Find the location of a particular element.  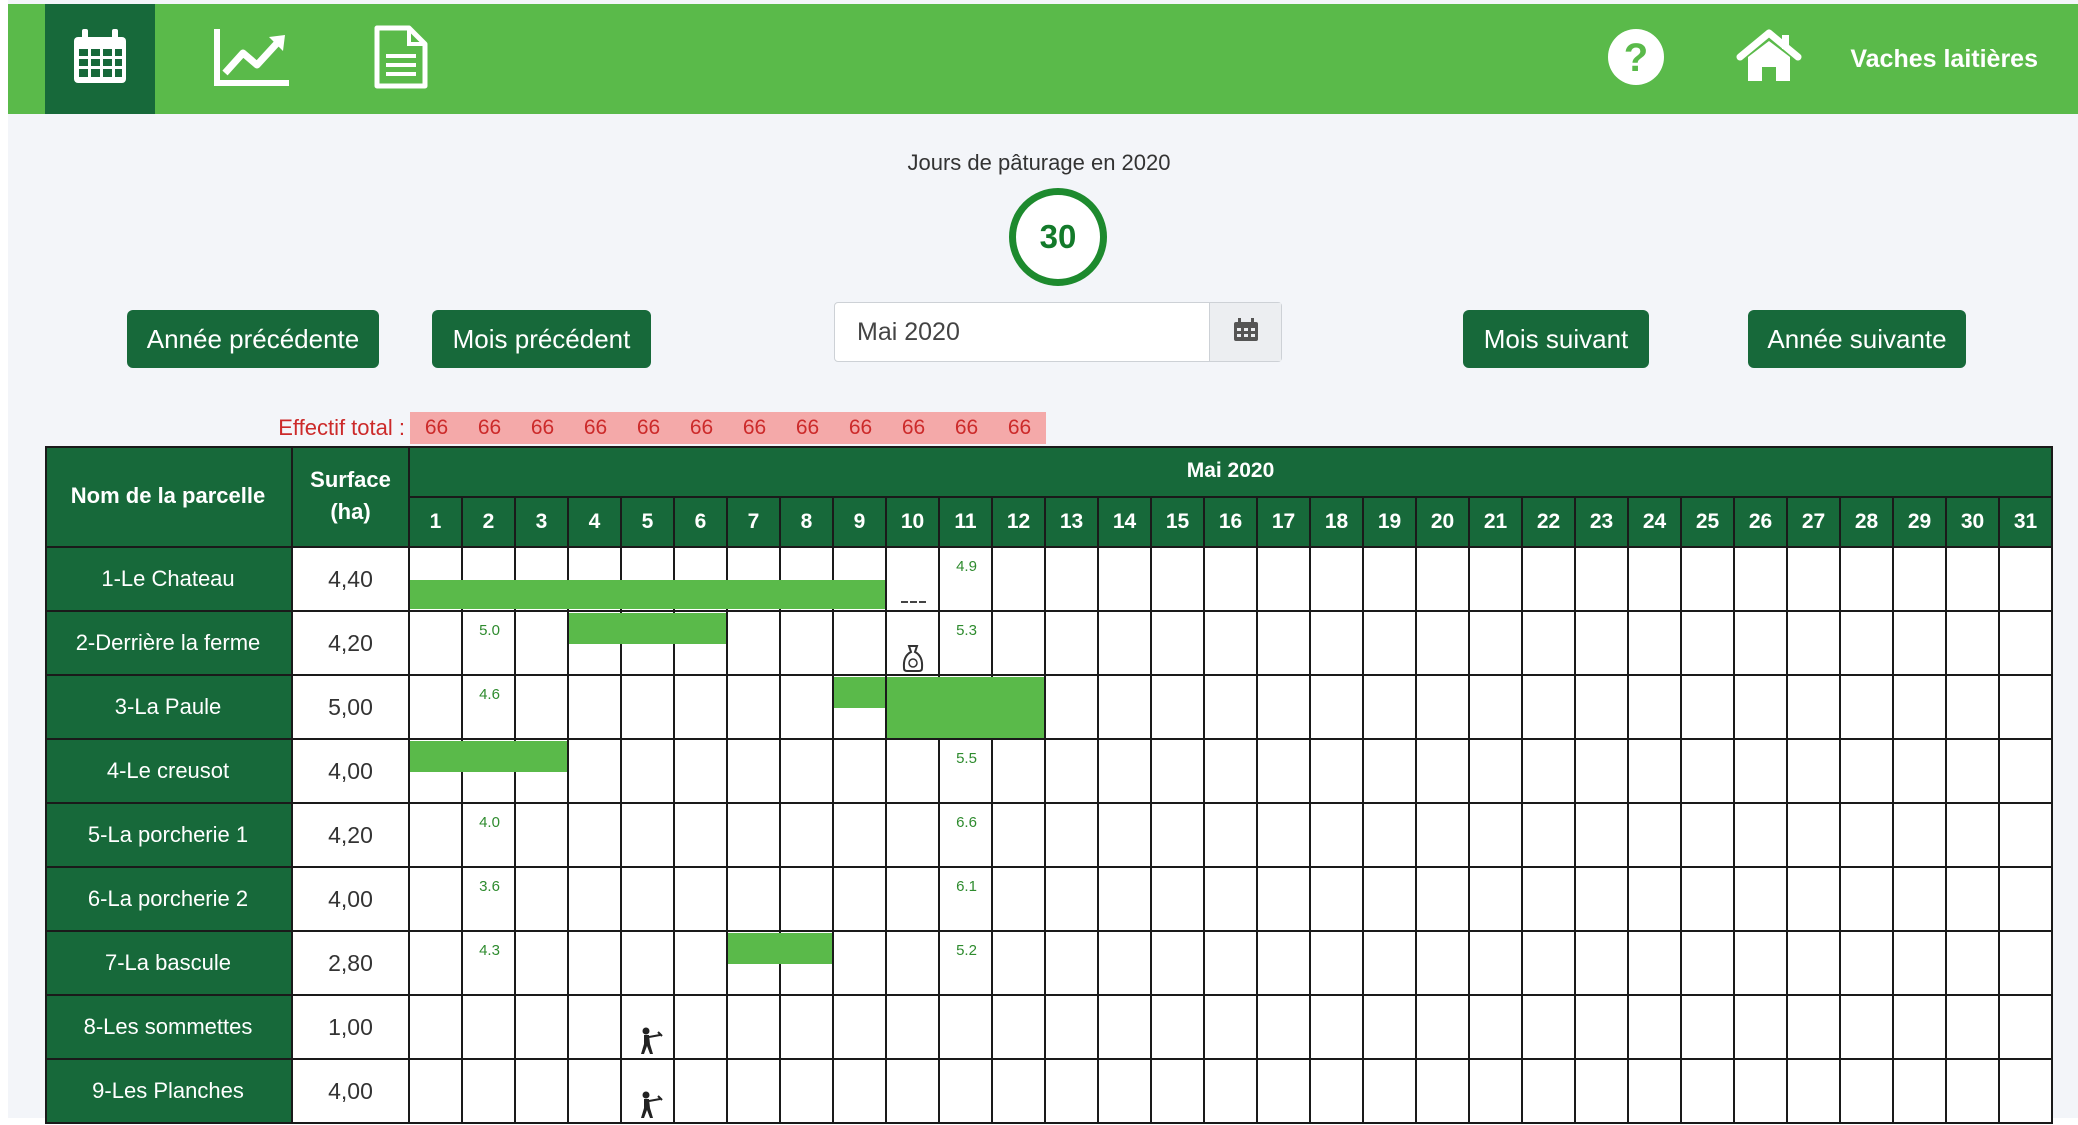

previous-year-button: Année précédente is located at coordinates (253, 339).